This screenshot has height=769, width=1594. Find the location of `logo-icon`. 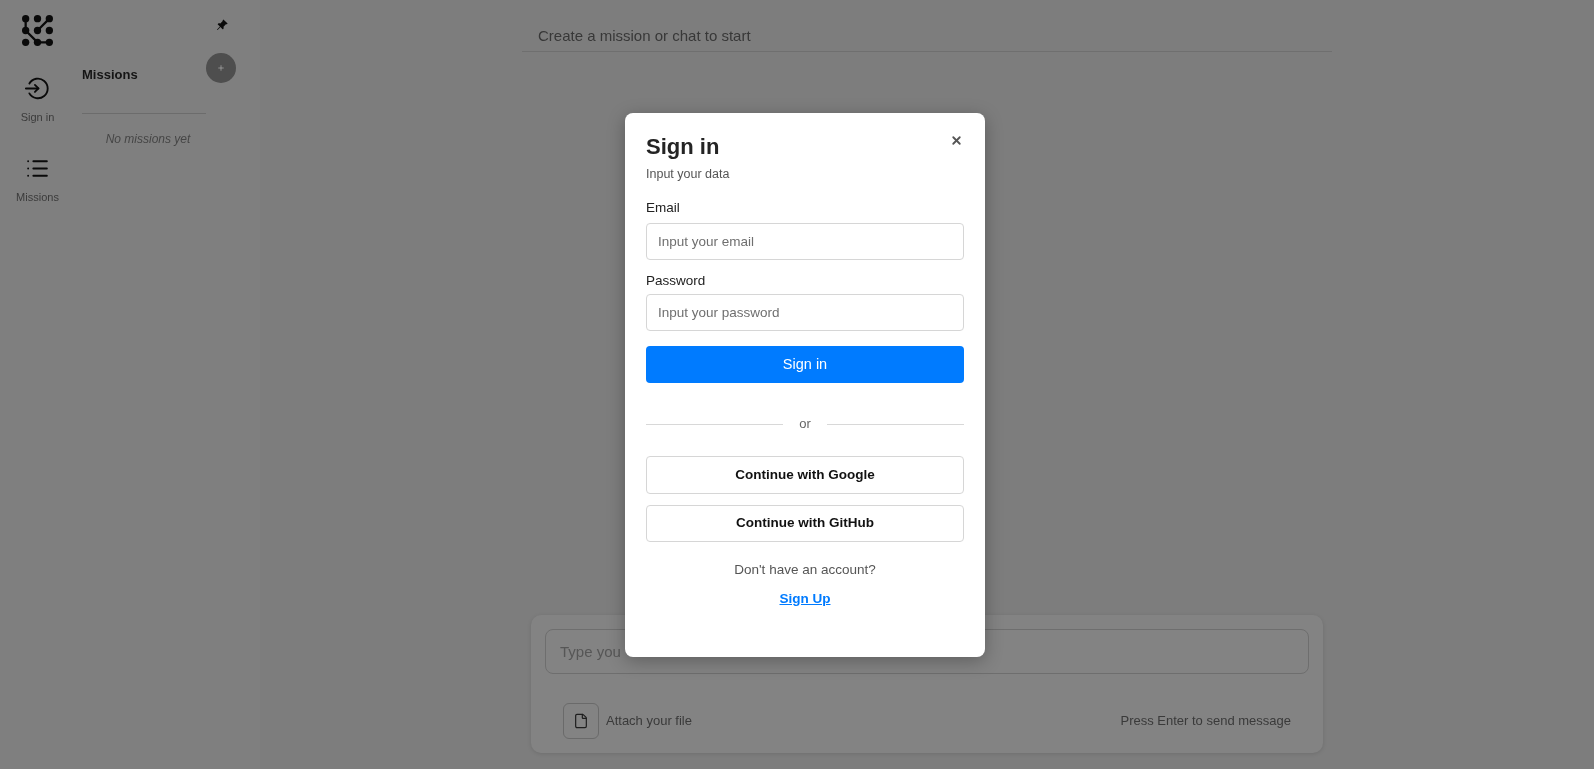

logo-icon is located at coordinates (37, 30).